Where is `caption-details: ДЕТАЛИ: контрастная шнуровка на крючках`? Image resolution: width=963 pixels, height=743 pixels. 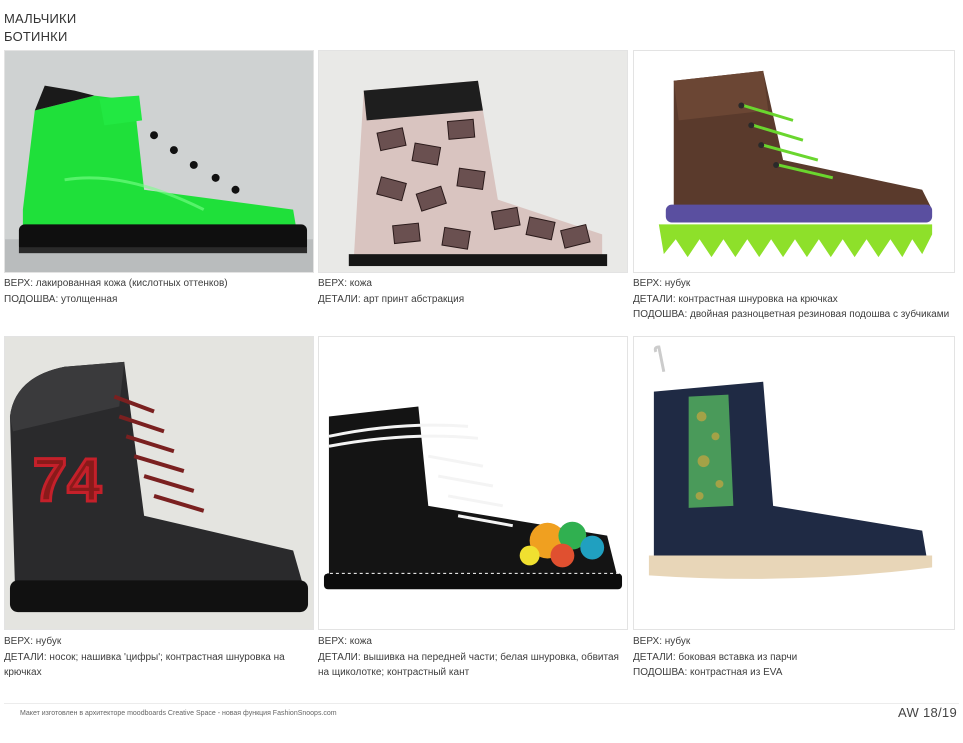 caption-details: ДЕТАЛИ: контрастная шнуровка на крючках is located at coordinates (735, 299).